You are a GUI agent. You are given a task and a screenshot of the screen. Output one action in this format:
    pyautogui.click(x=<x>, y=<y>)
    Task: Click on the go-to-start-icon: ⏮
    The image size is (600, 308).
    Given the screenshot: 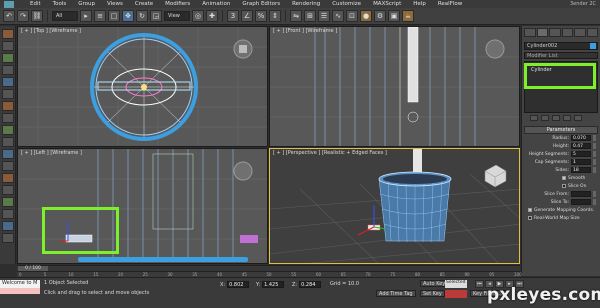 What is the action you would take?
    pyautogui.click(x=479, y=284)
    